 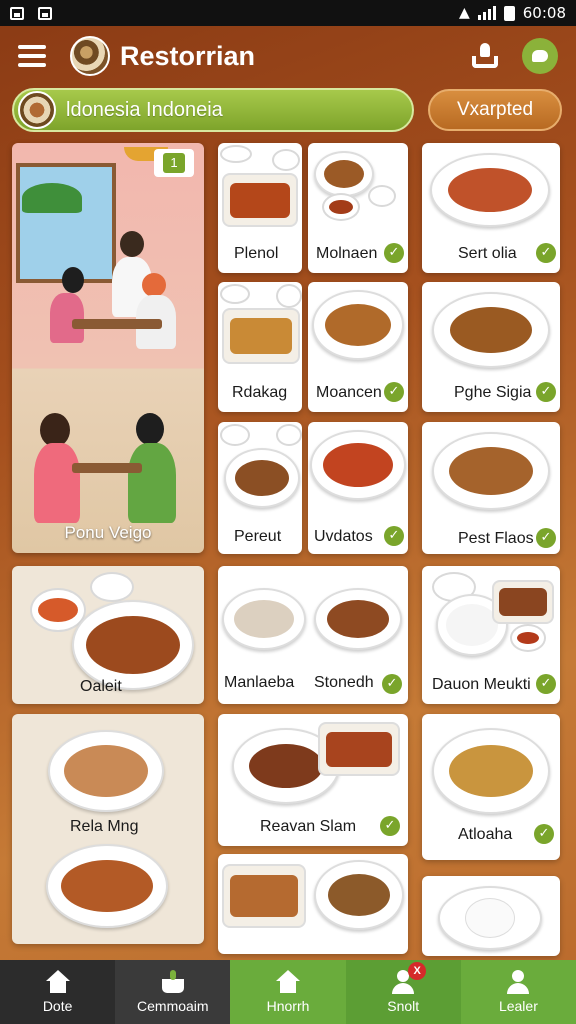 What do you see at coordinates (52, 198) in the screenshot?
I see `palm-illustration` at bounding box center [52, 198].